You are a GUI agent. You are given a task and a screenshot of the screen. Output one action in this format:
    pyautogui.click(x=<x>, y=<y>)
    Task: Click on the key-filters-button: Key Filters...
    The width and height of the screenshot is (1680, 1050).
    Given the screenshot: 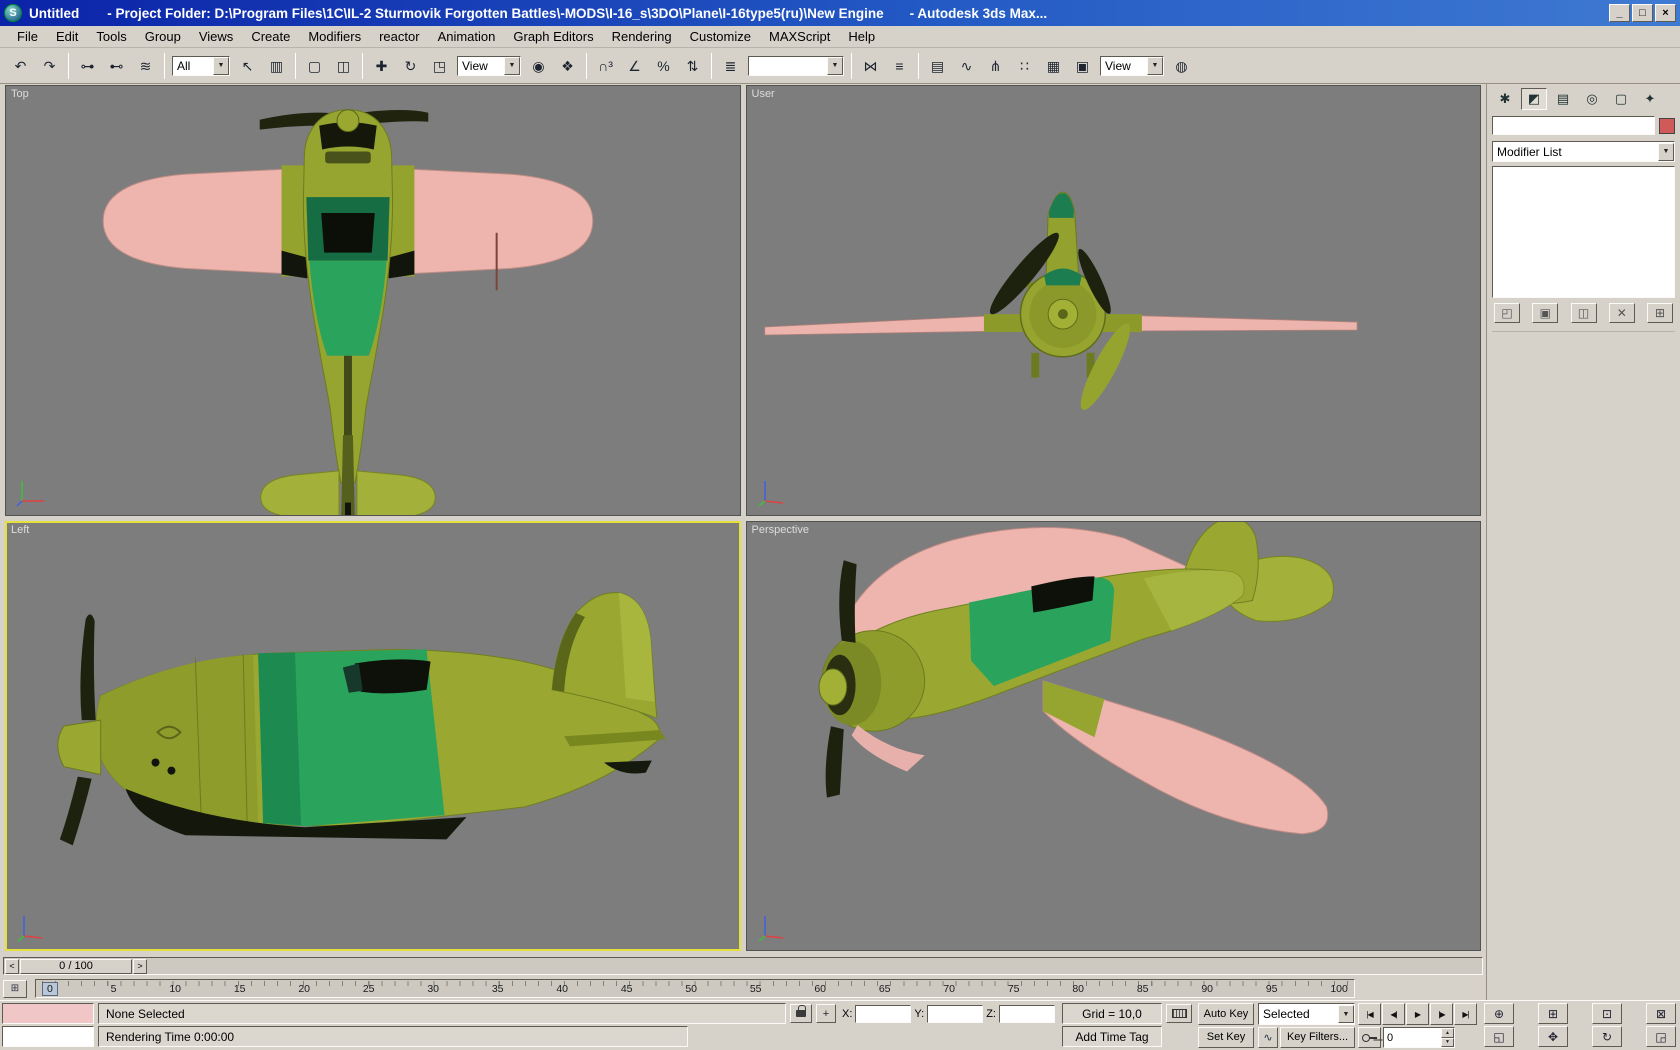 What is the action you would take?
    pyautogui.click(x=1317, y=1037)
    